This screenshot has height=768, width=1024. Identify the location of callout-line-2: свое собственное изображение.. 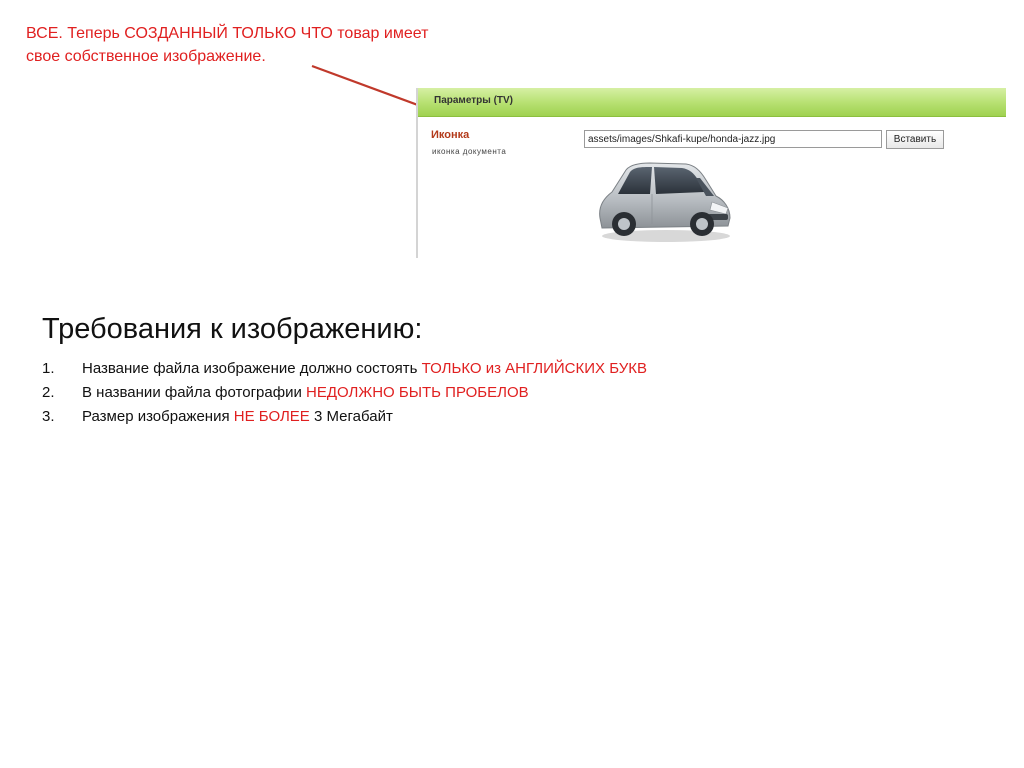
(146, 56).